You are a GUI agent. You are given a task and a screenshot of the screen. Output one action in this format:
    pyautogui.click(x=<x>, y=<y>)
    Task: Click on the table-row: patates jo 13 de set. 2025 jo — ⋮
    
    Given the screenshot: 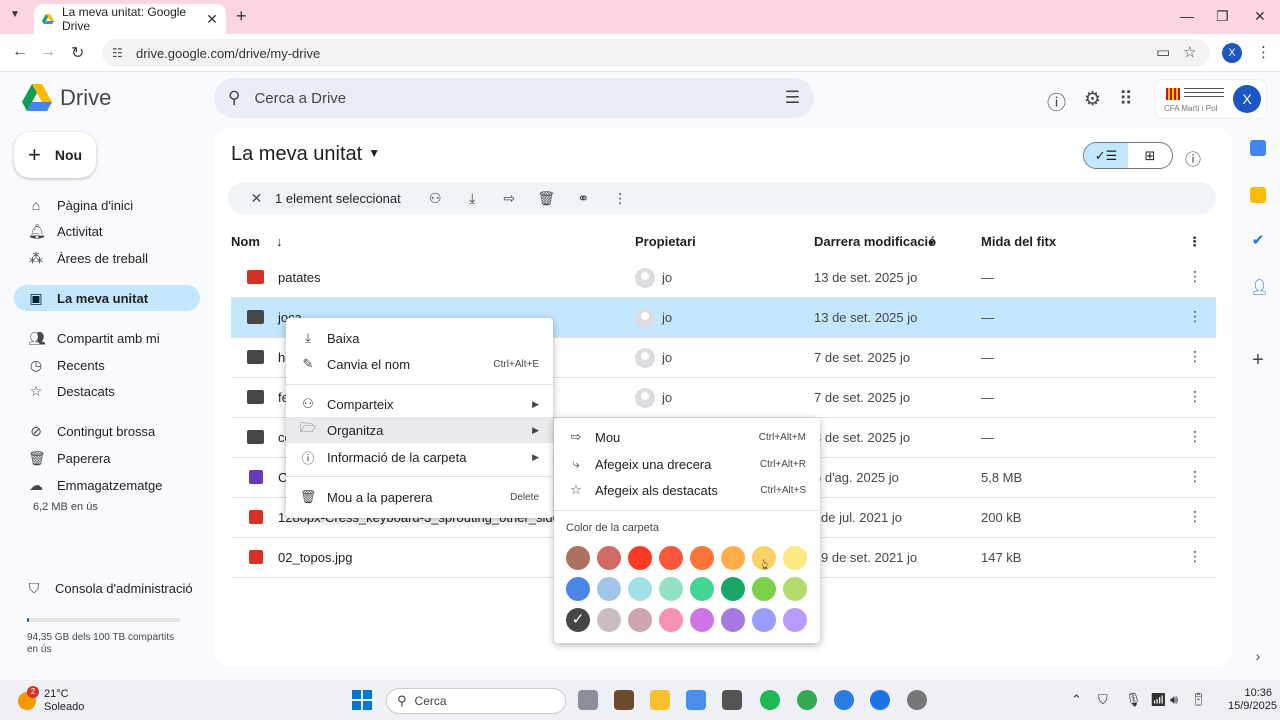 What is the action you would take?
    pyautogui.click(x=723, y=278)
    